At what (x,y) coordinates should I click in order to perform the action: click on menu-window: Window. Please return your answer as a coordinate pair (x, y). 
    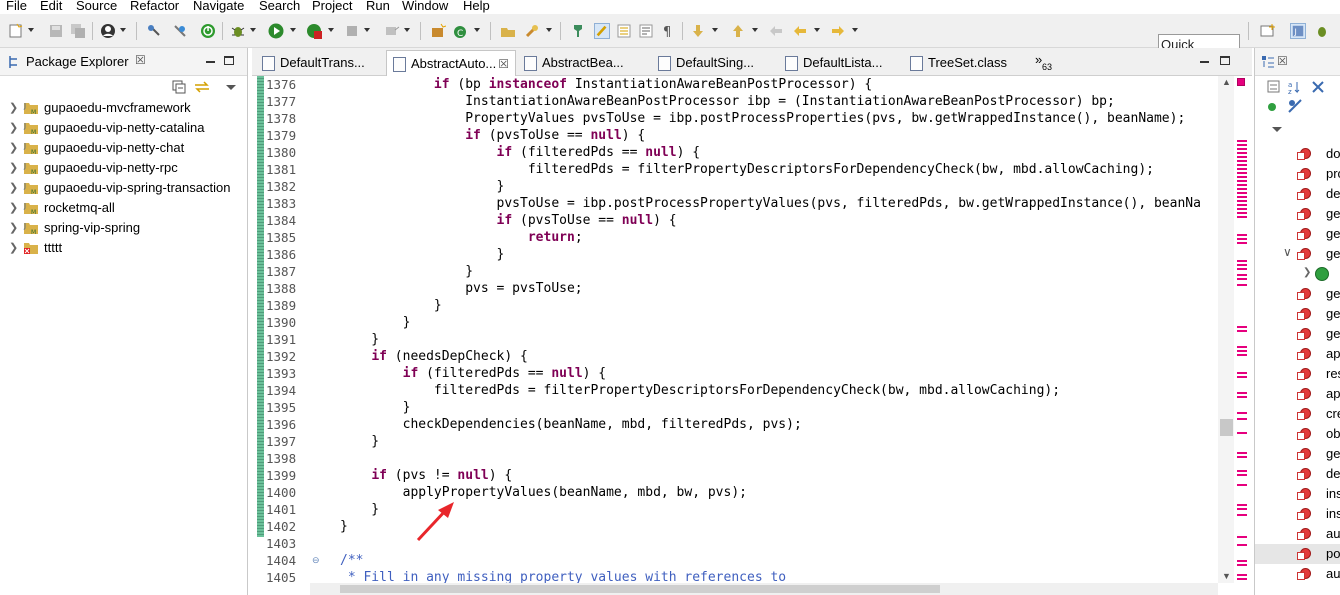
    Looking at the image, I should click on (425, 6).